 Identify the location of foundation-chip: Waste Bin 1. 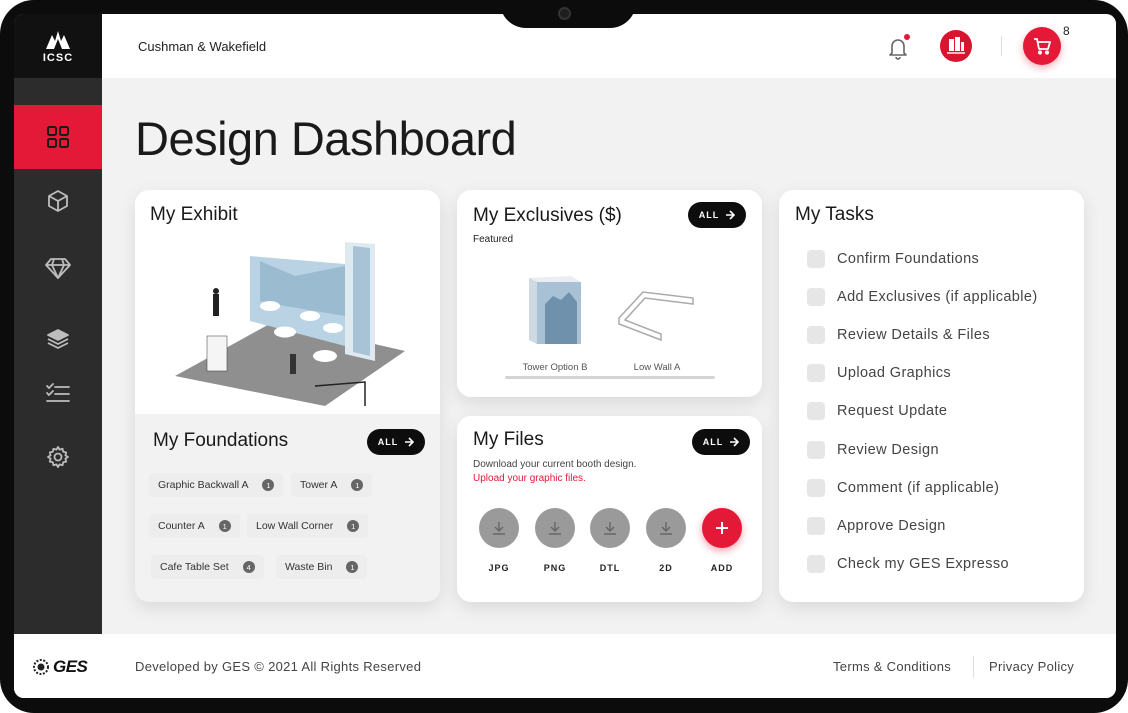
(322, 567).